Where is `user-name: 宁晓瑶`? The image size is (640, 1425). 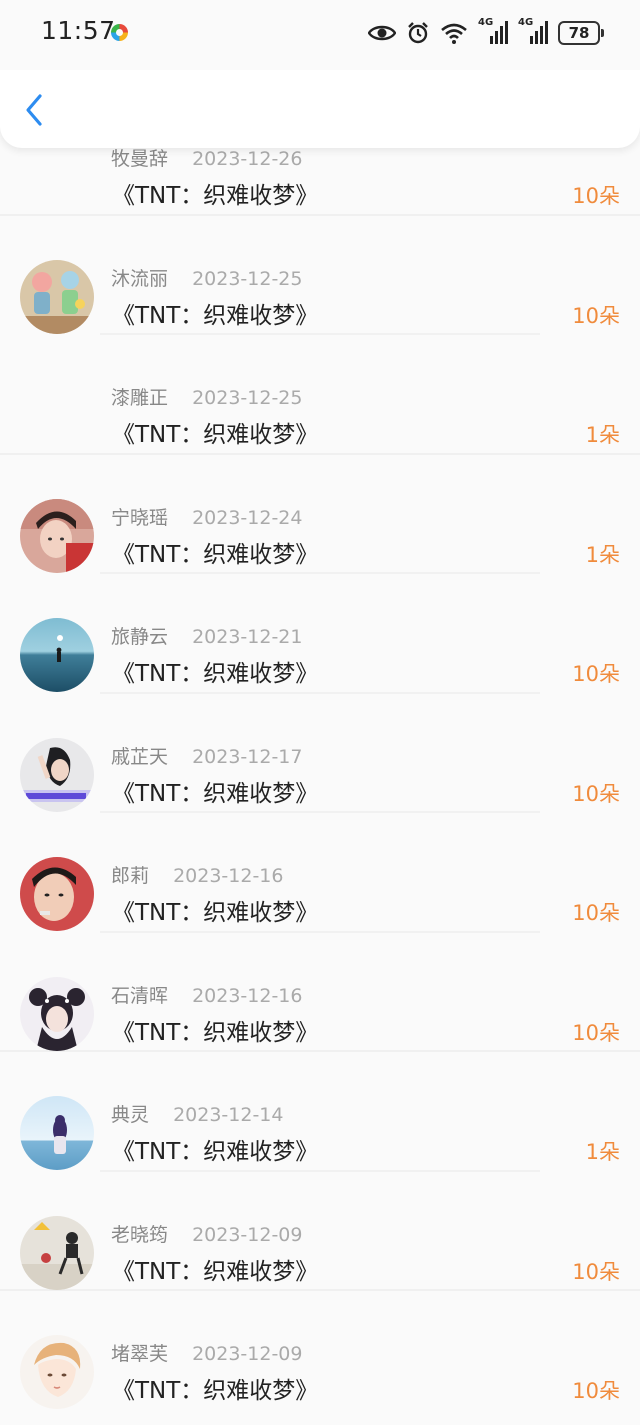 user-name: 宁晓瑶 is located at coordinates (140, 517).